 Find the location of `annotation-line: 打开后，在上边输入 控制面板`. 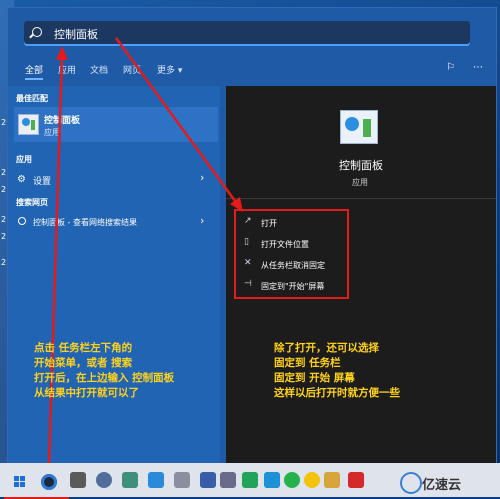

annotation-line: 打开后，在上边输入 控制面板 is located at coordinates (104, 378).